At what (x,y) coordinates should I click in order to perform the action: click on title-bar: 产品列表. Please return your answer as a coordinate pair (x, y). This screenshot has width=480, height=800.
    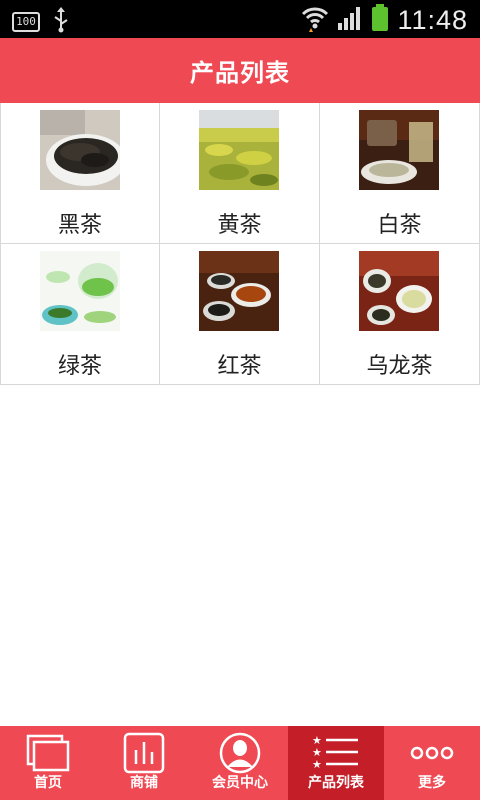
    Looking at the image, I should click on (240, 70).